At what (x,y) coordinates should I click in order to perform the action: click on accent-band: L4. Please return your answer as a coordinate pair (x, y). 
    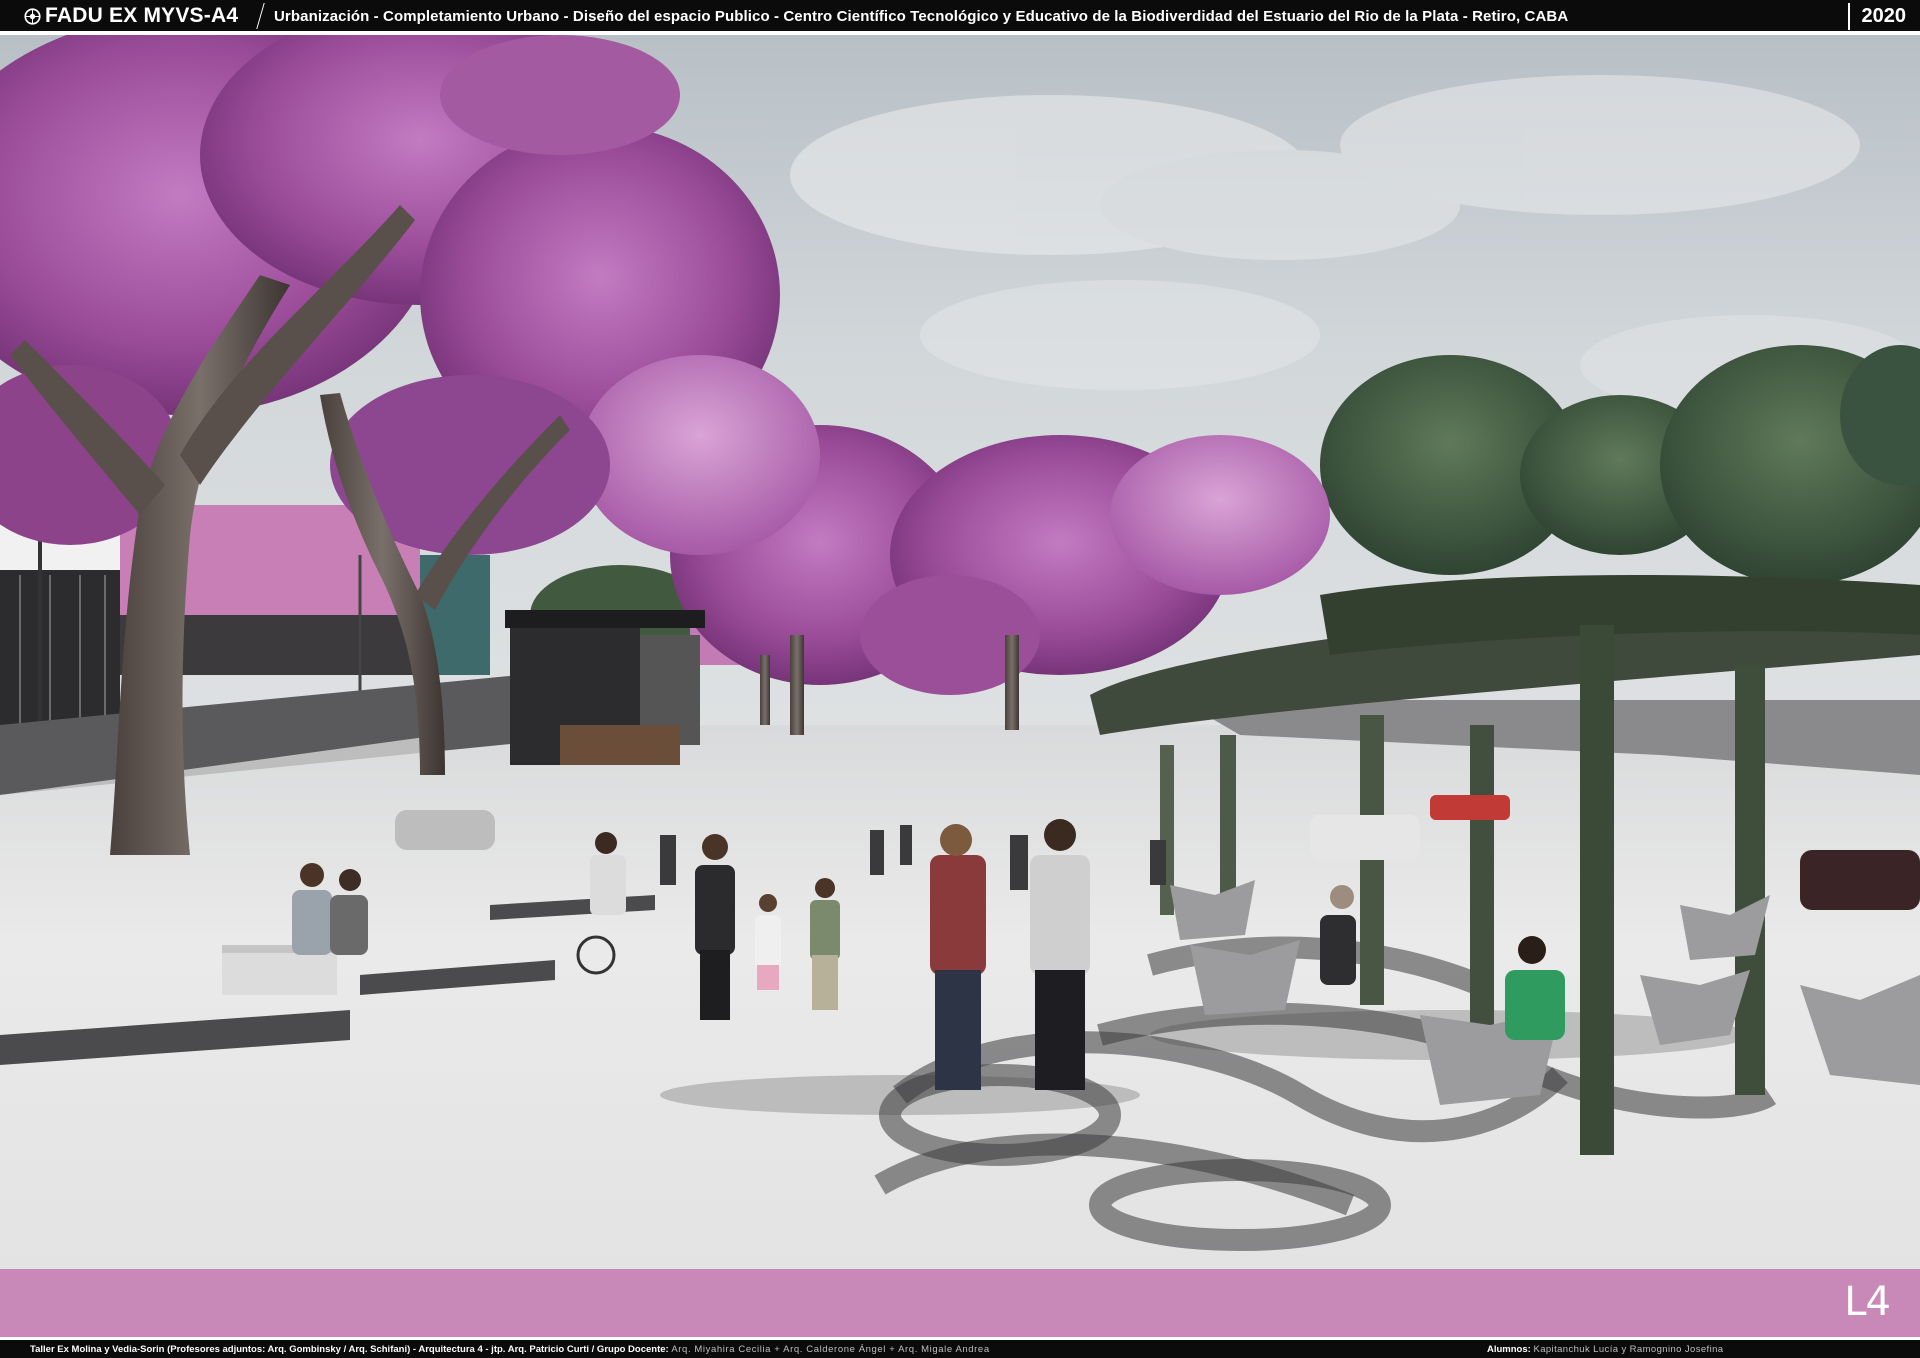
    Looking at the image, I should click on (960, 1303).